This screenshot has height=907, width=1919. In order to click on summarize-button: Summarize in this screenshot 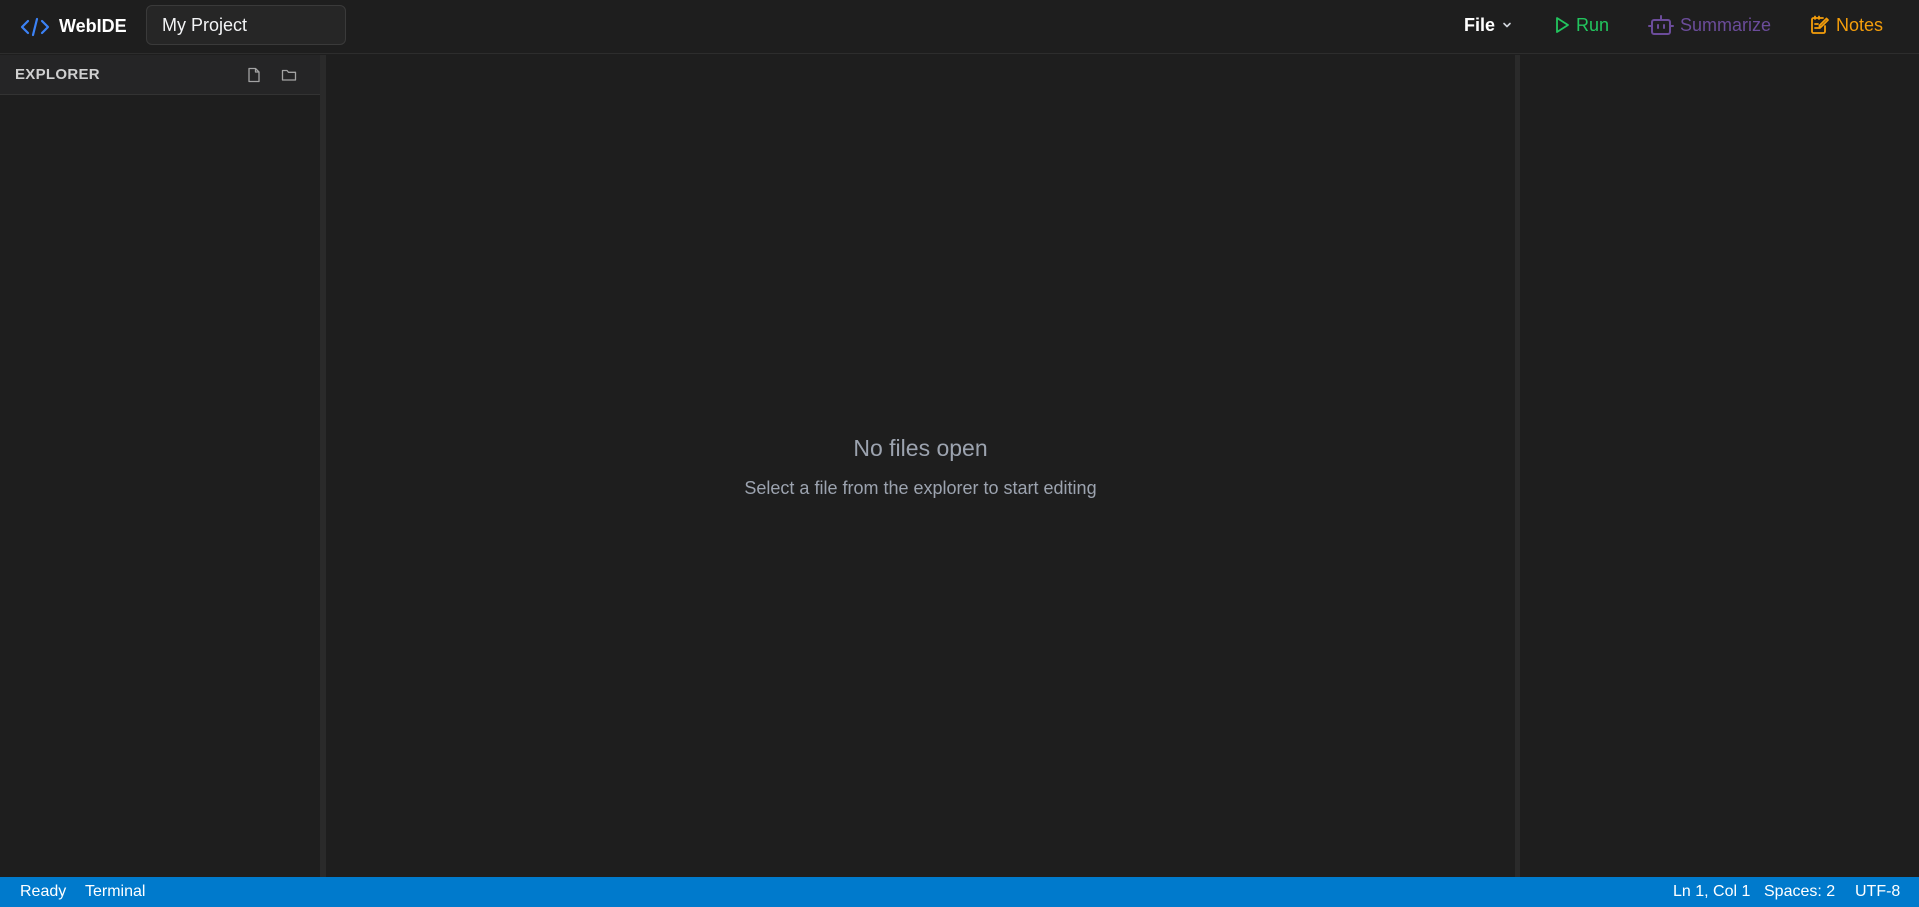, I will do `click(1709, 25)`.